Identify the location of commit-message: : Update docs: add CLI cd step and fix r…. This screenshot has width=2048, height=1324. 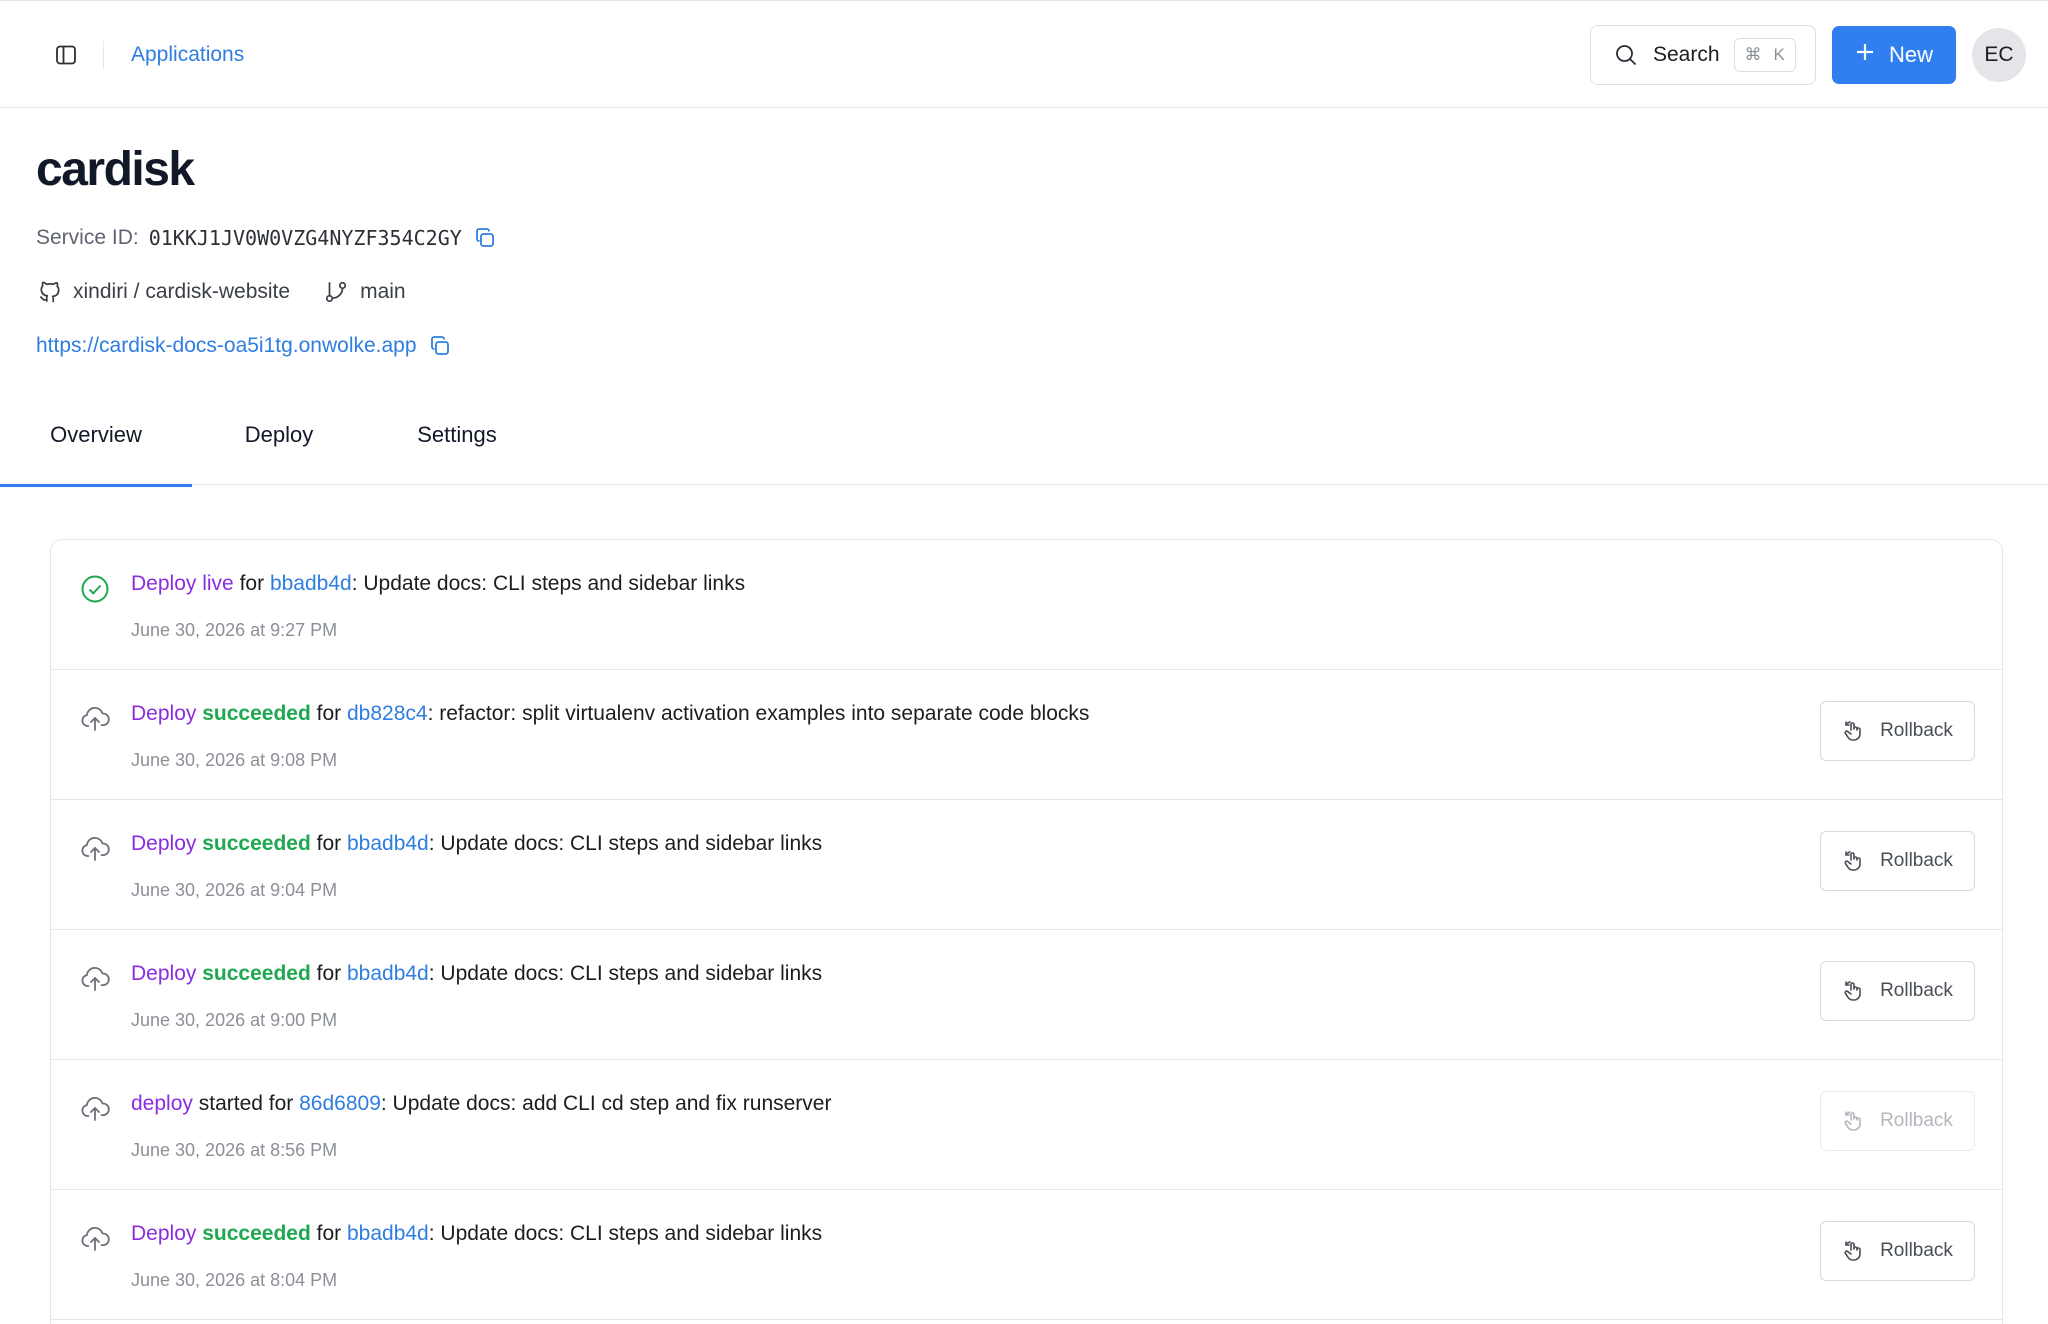
(606, 1103).